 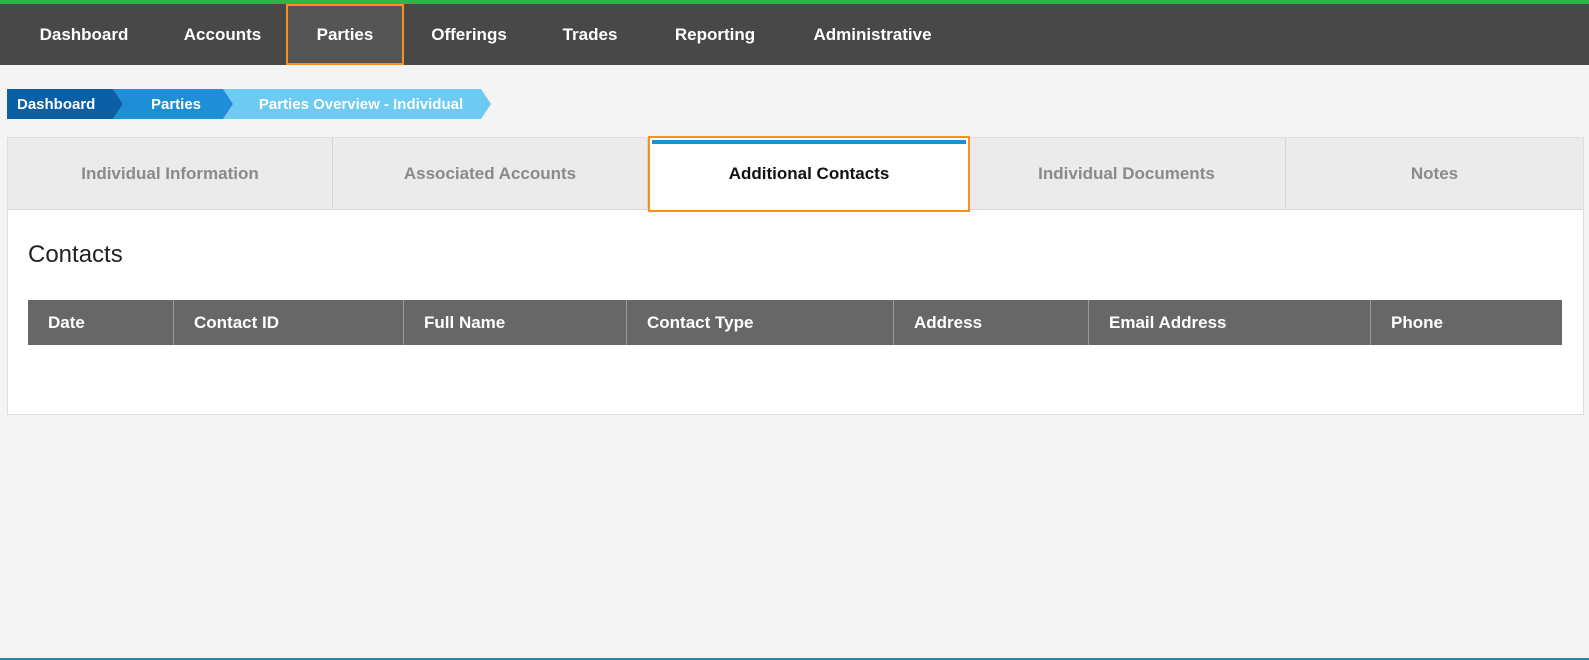 I want to click on tab-individual-documents: Individual Documents, so click(x=1127, y=174).